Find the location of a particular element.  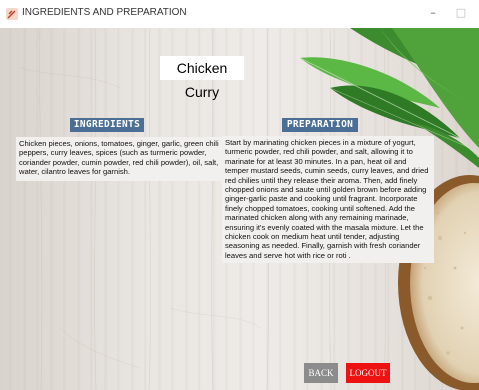

minimize-button: – is located at coordinates (433, 13).